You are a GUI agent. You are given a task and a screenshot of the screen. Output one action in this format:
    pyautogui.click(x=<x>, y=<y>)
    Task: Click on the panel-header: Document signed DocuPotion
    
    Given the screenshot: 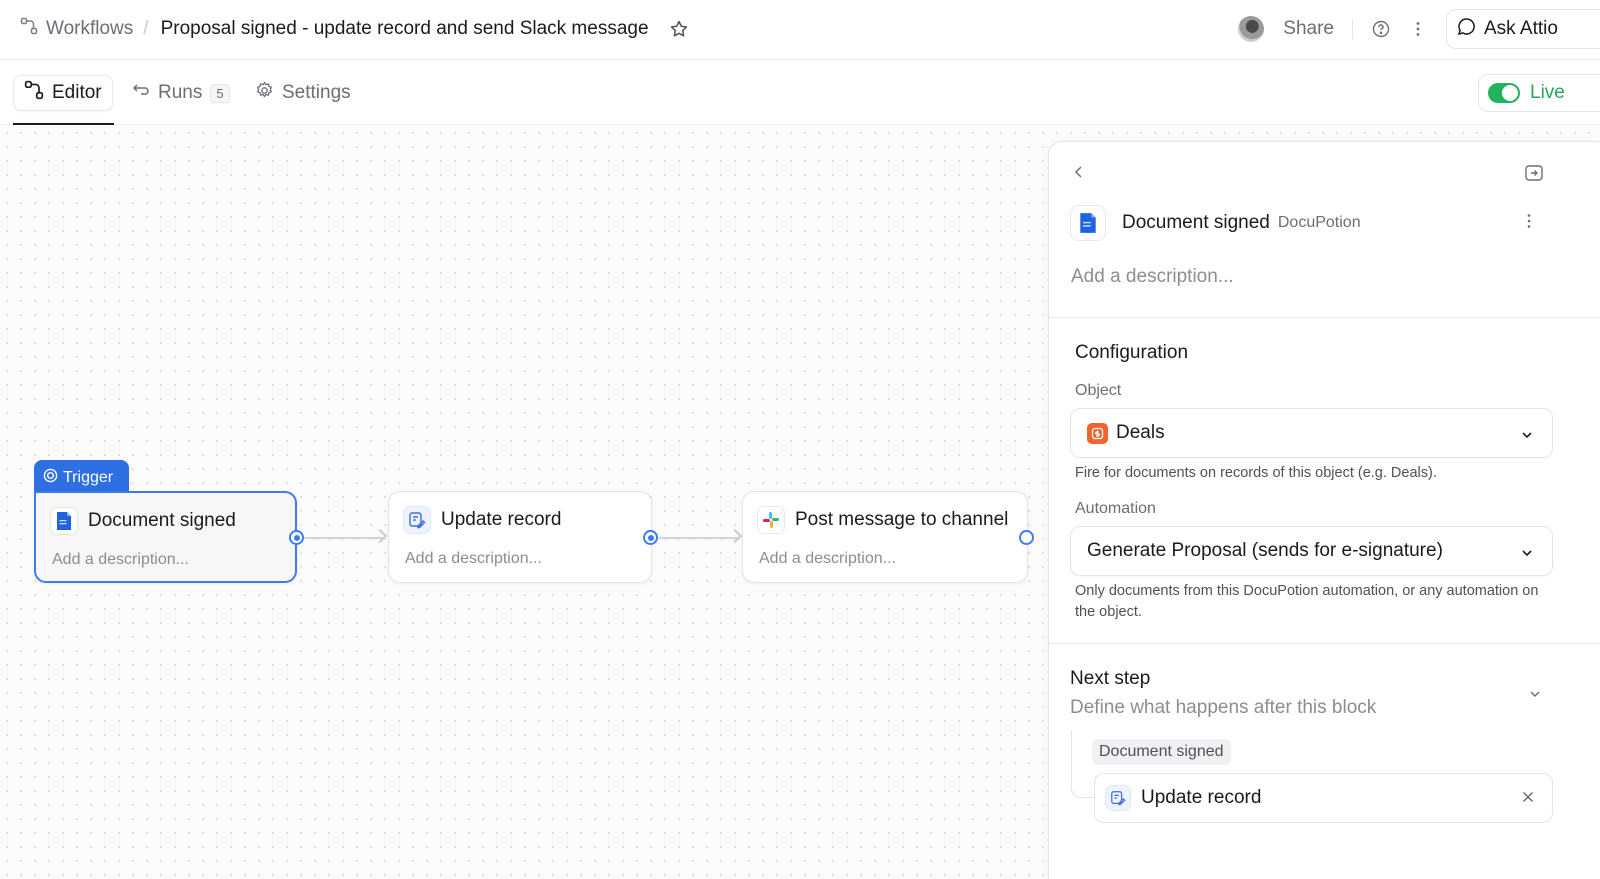 What is the action you would take?
    pyautogui.click(x=1215, y=223)
    